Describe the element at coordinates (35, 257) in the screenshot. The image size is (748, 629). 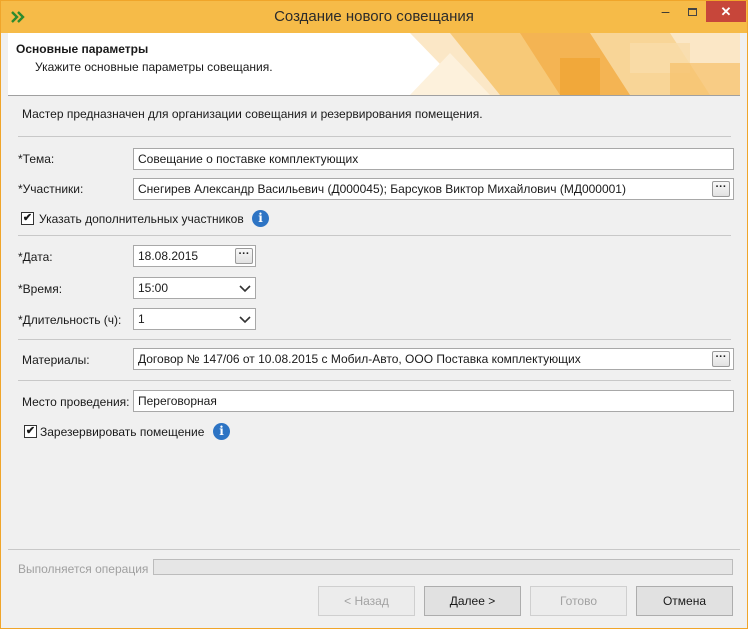
I see `date-label: *Дата:` at that location.